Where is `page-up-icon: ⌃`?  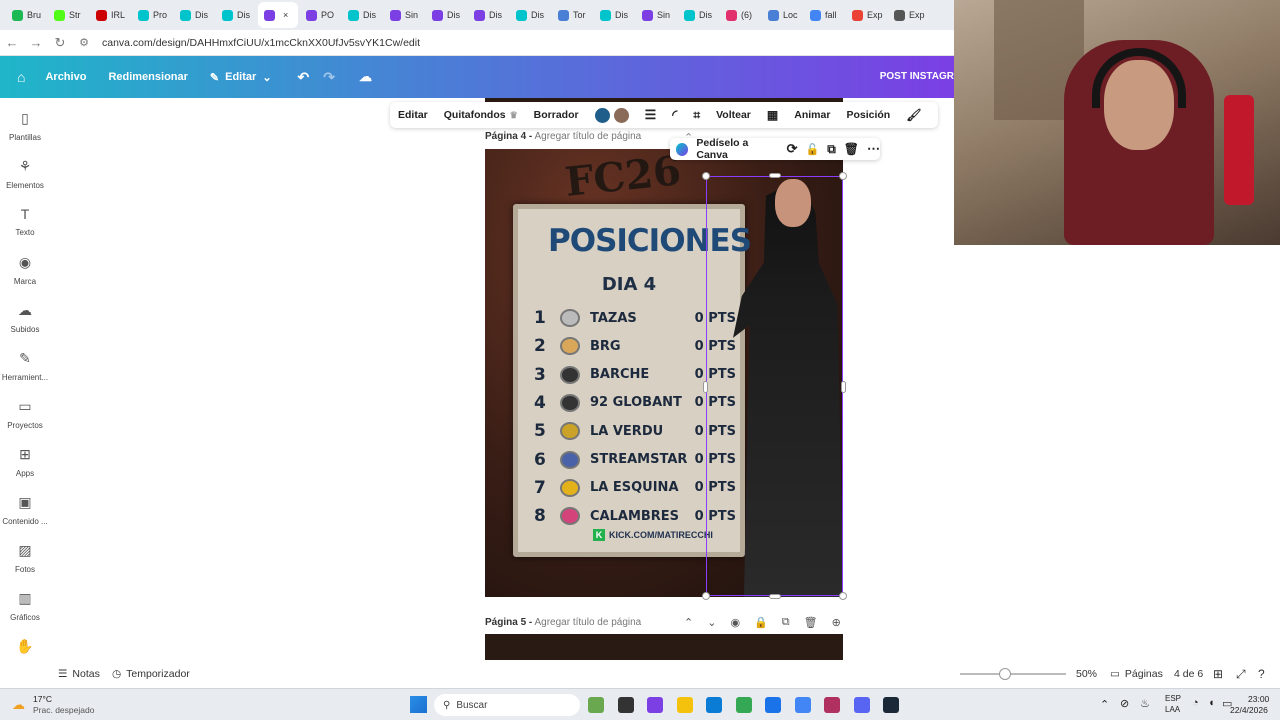
page-up-icon: ⌃ is located at coordinates (688, 622).